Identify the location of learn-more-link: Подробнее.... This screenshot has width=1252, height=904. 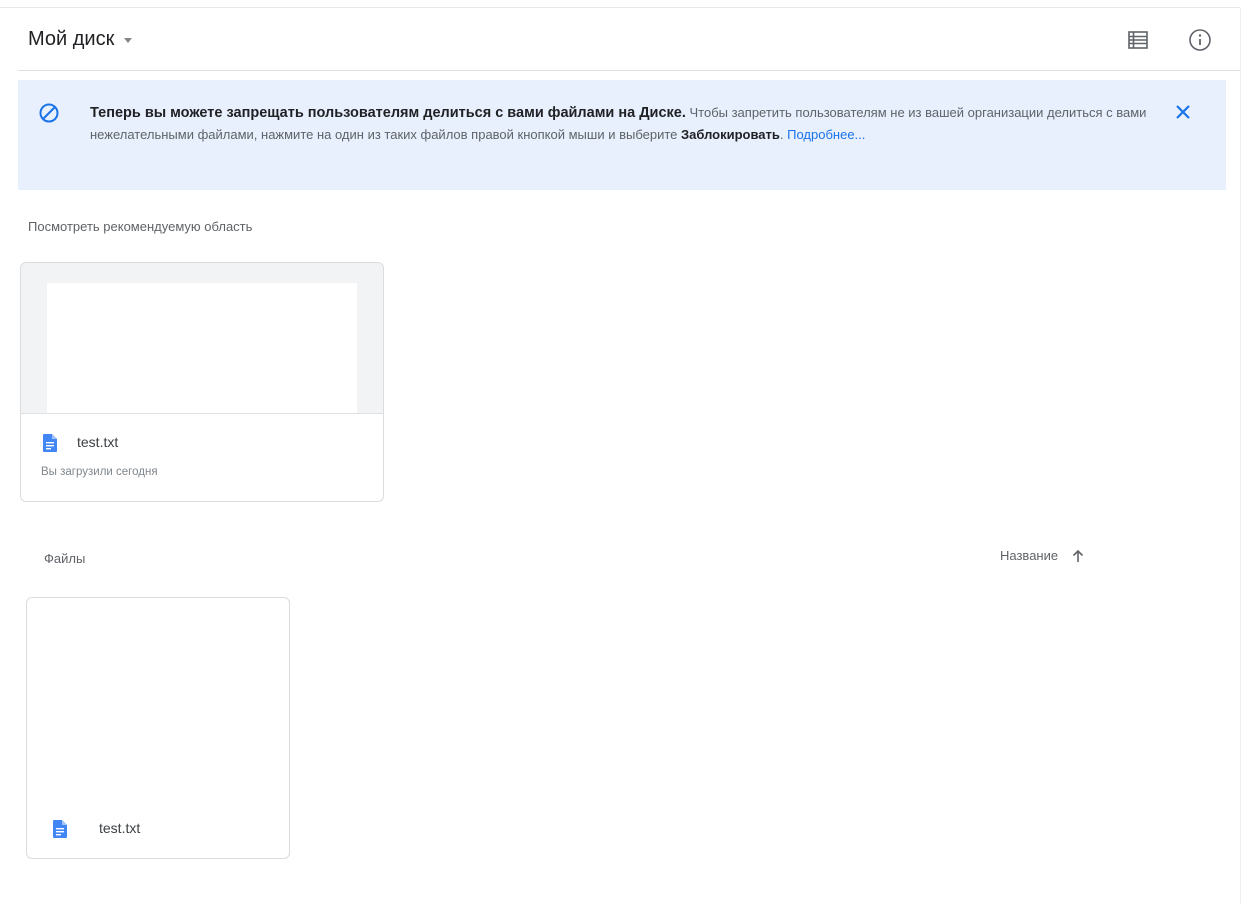
(826, 134).